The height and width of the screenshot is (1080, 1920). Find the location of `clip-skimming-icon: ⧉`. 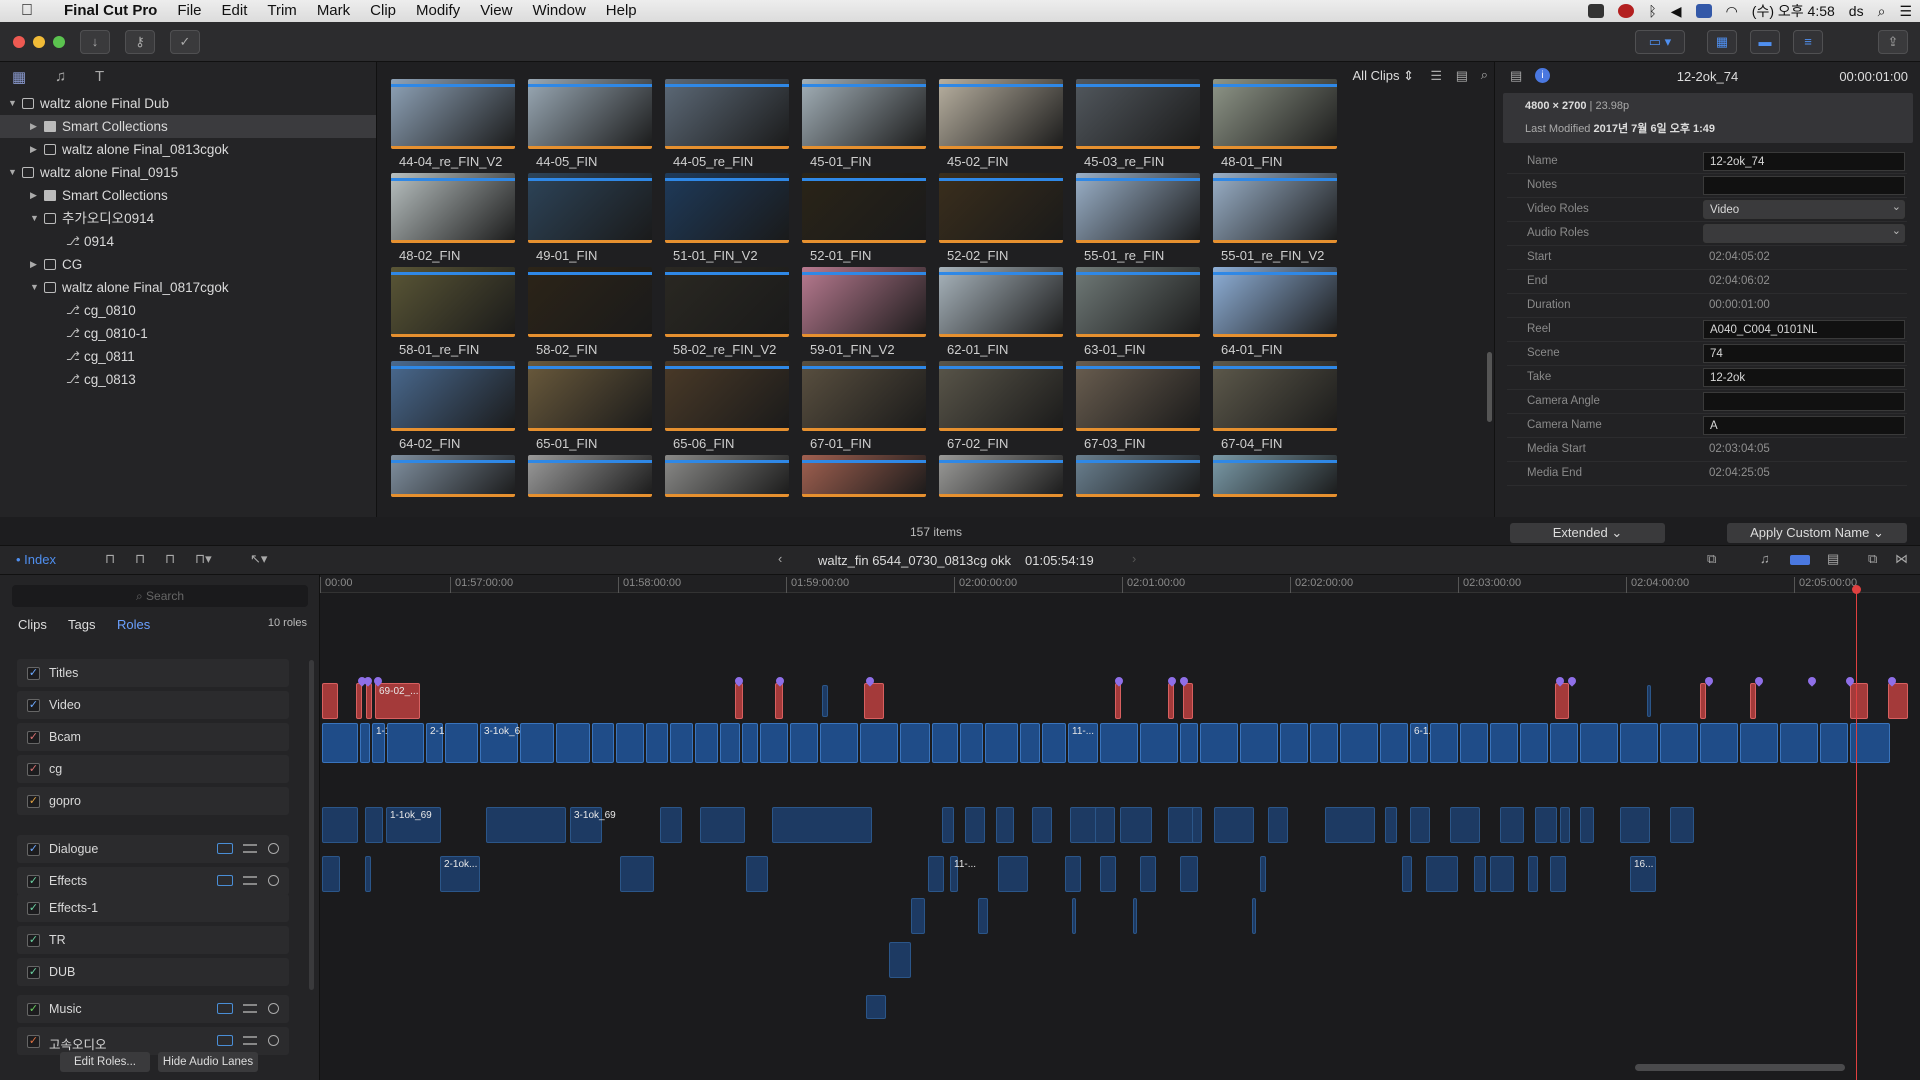

clip-skimming-icon: ⧉ is located at coordinates (1711, 559).